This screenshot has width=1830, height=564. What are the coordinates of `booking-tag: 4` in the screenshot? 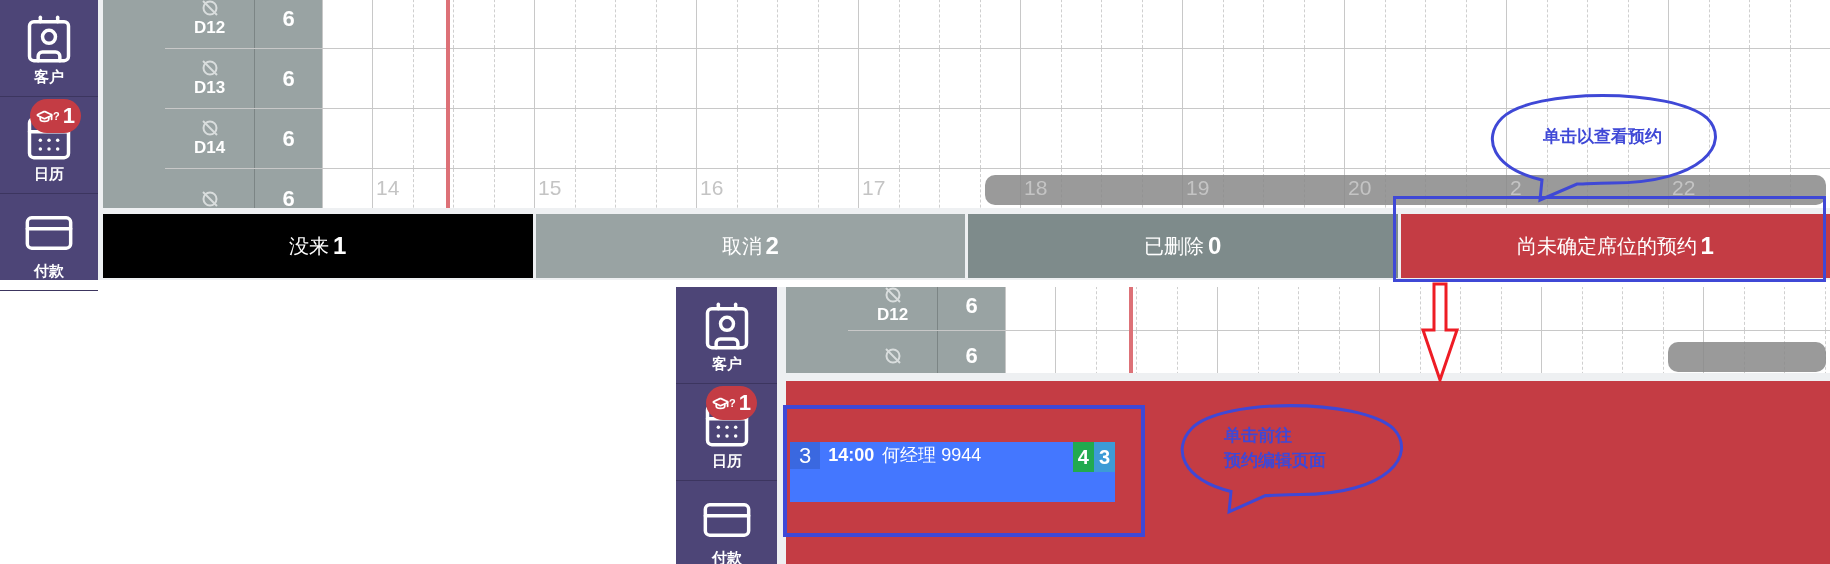 It's located at (1083, 457).